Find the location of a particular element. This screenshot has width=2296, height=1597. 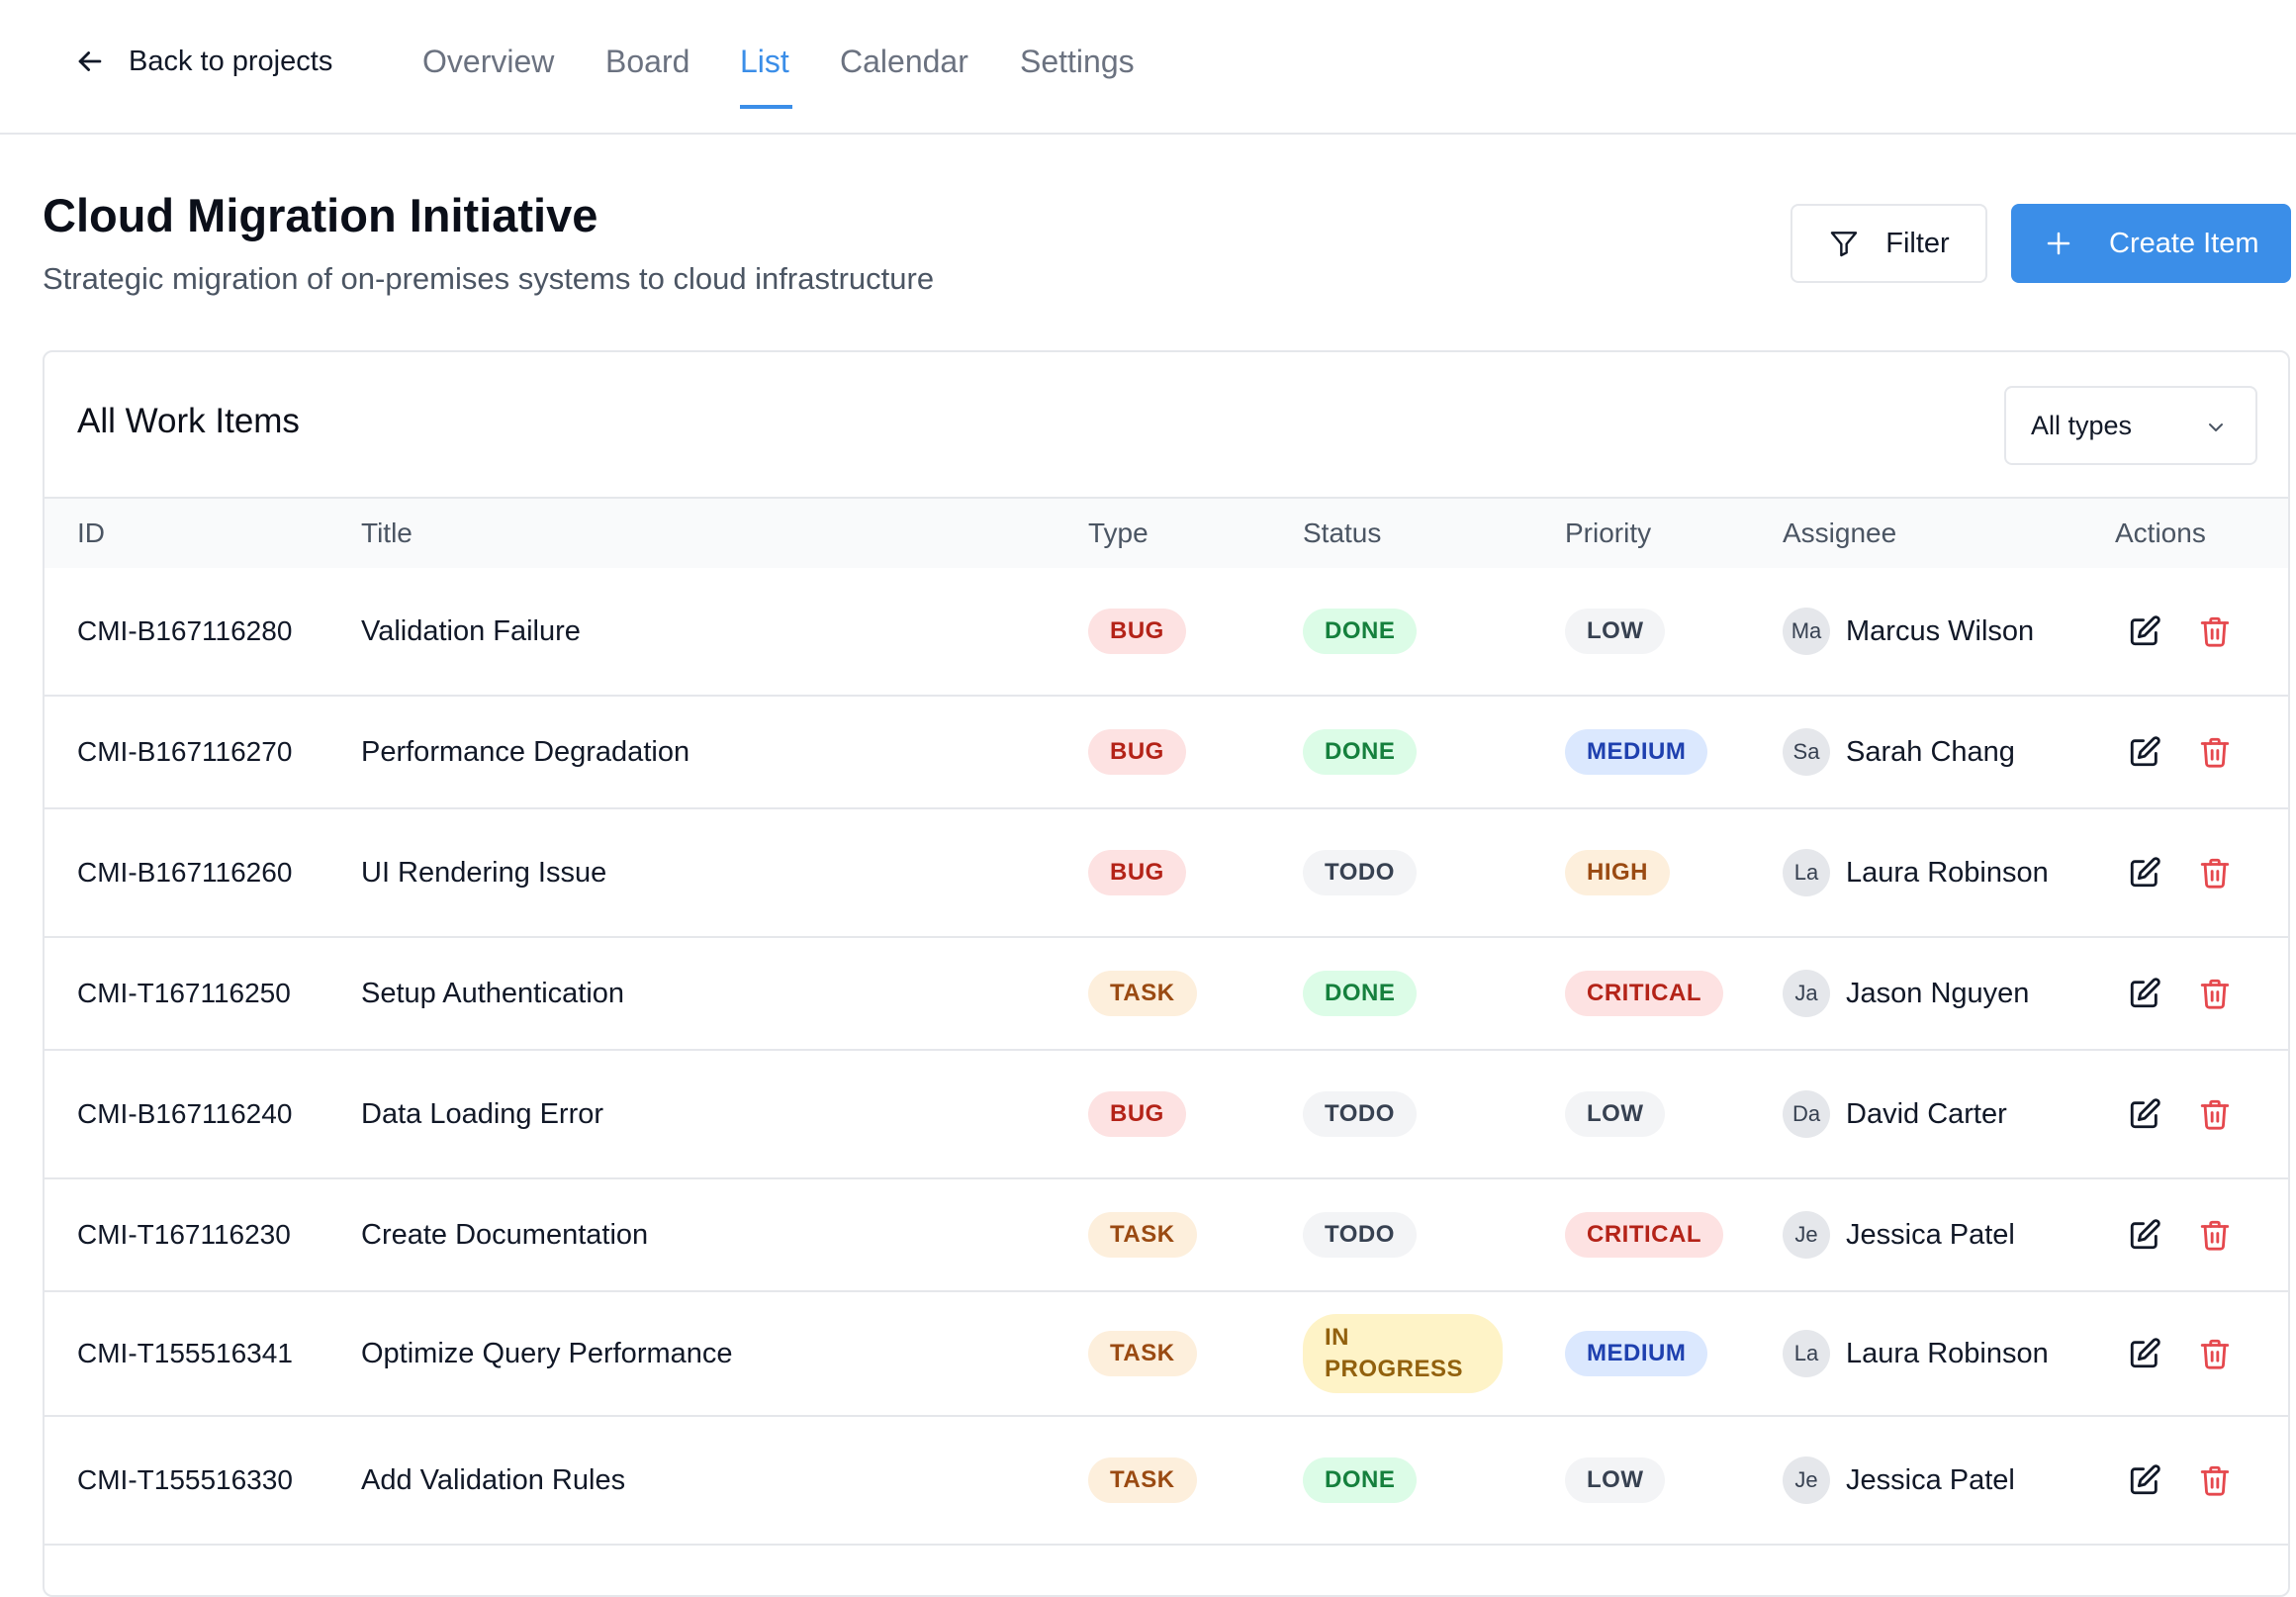

priority-badge: MEDIUM is located at coordinates (1636, 1353).